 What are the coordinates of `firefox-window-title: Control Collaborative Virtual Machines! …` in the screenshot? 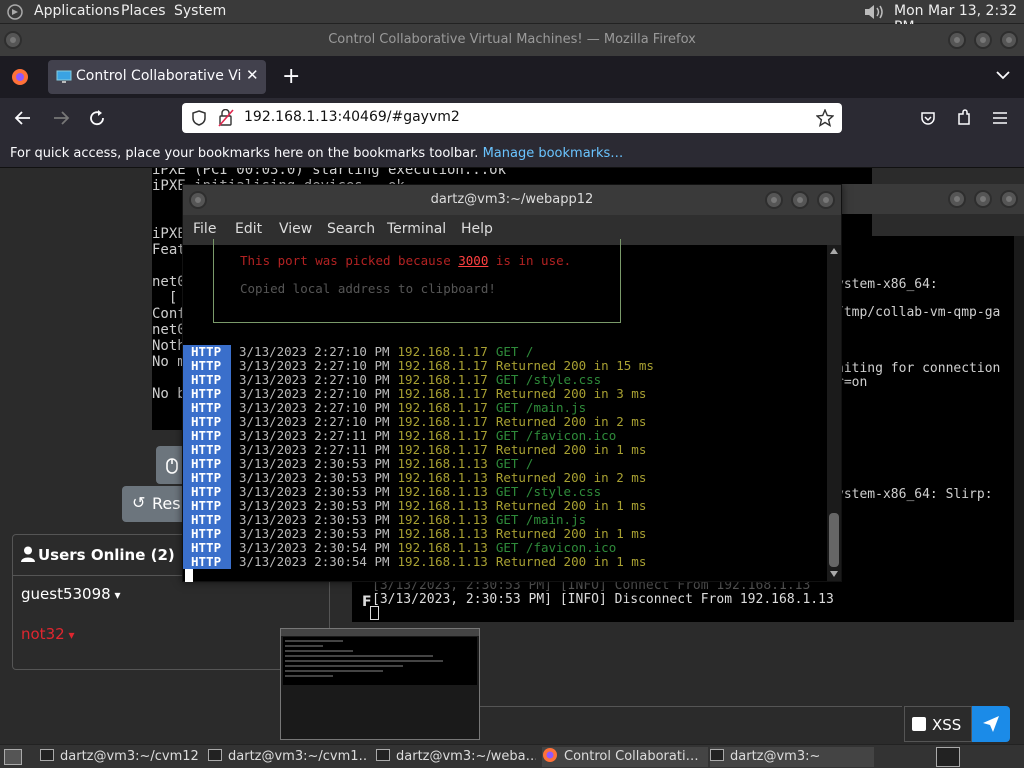 It's located at (512, 39).